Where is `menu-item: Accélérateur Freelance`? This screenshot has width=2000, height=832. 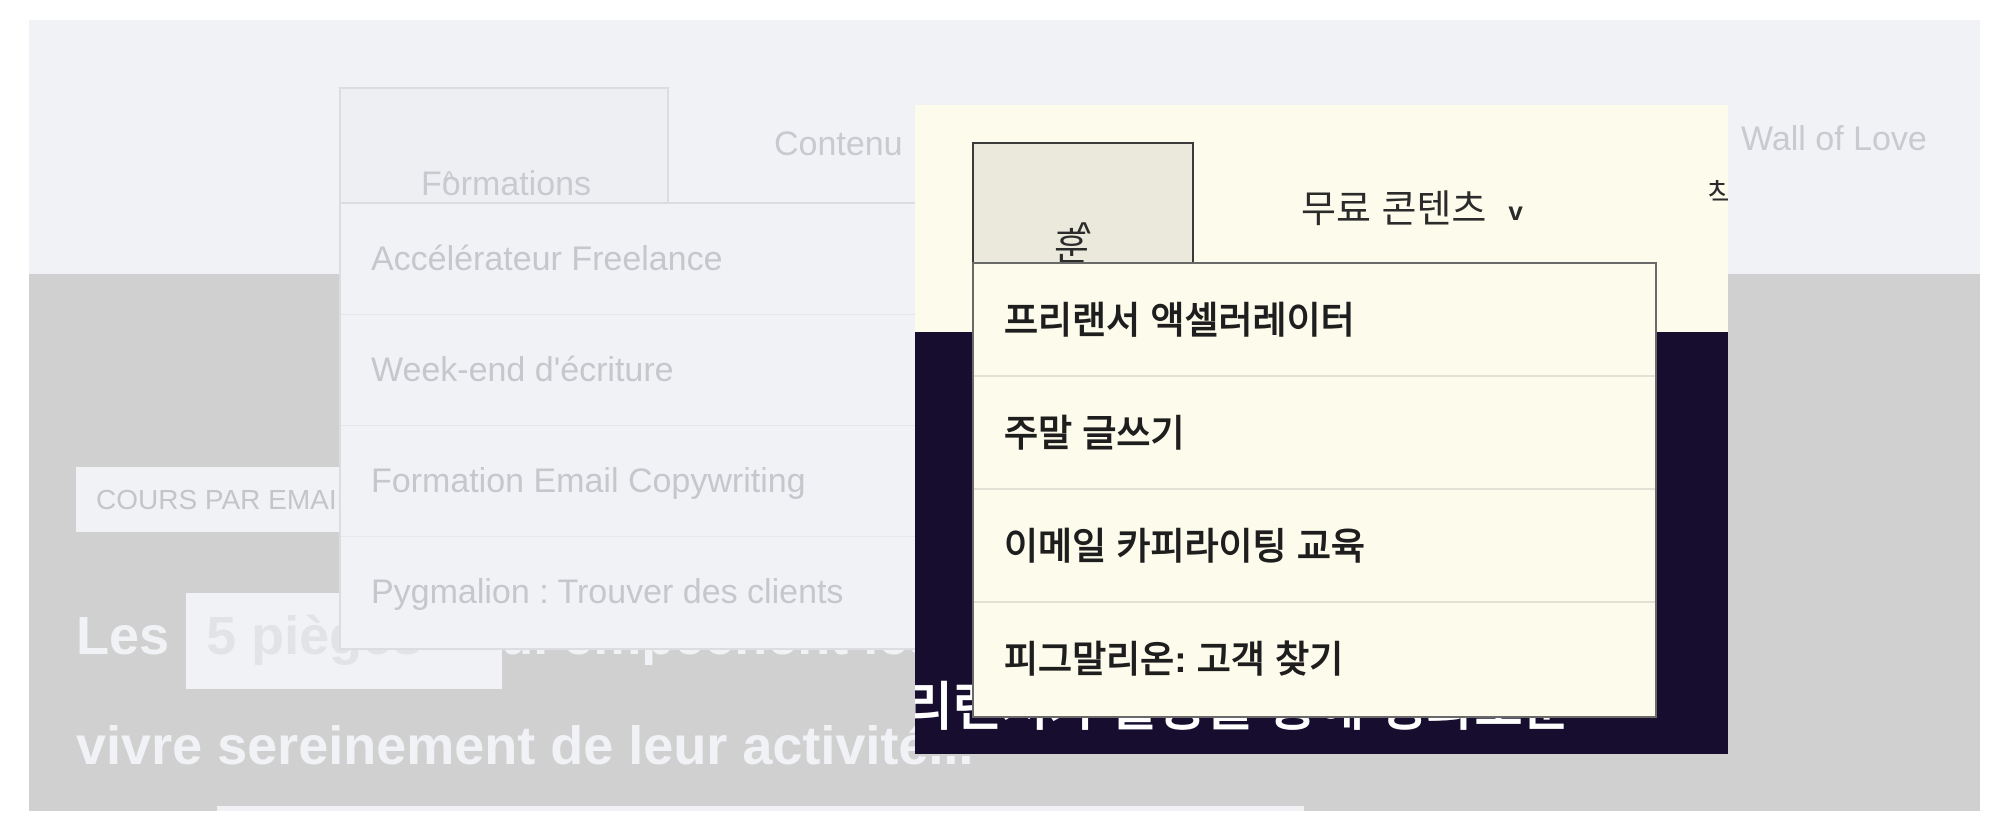 menu-item: Accélérateur Freelance is located at coordinates (639, 259).